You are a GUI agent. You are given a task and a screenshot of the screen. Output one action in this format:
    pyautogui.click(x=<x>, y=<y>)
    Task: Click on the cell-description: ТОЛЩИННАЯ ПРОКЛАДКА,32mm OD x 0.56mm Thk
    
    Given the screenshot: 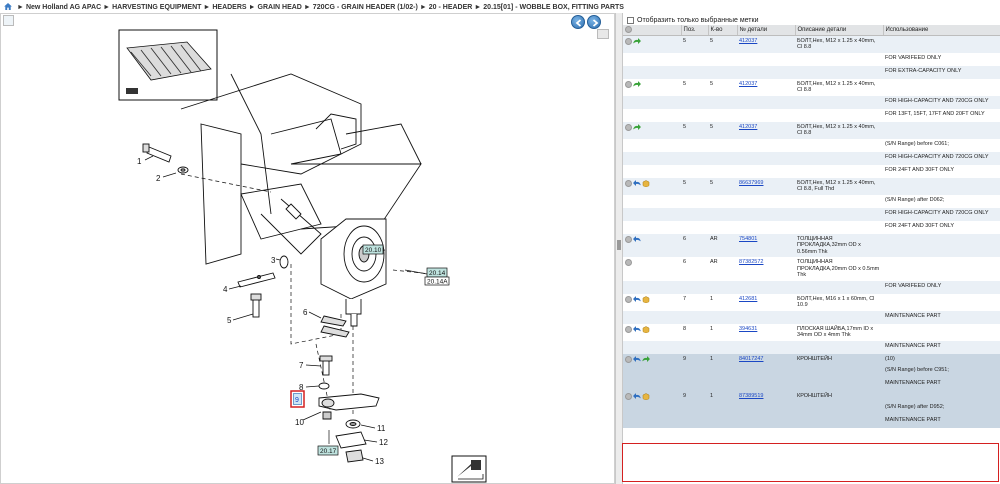 What is the action you would take?
    pyautogui.click(x=839, y=245)
    